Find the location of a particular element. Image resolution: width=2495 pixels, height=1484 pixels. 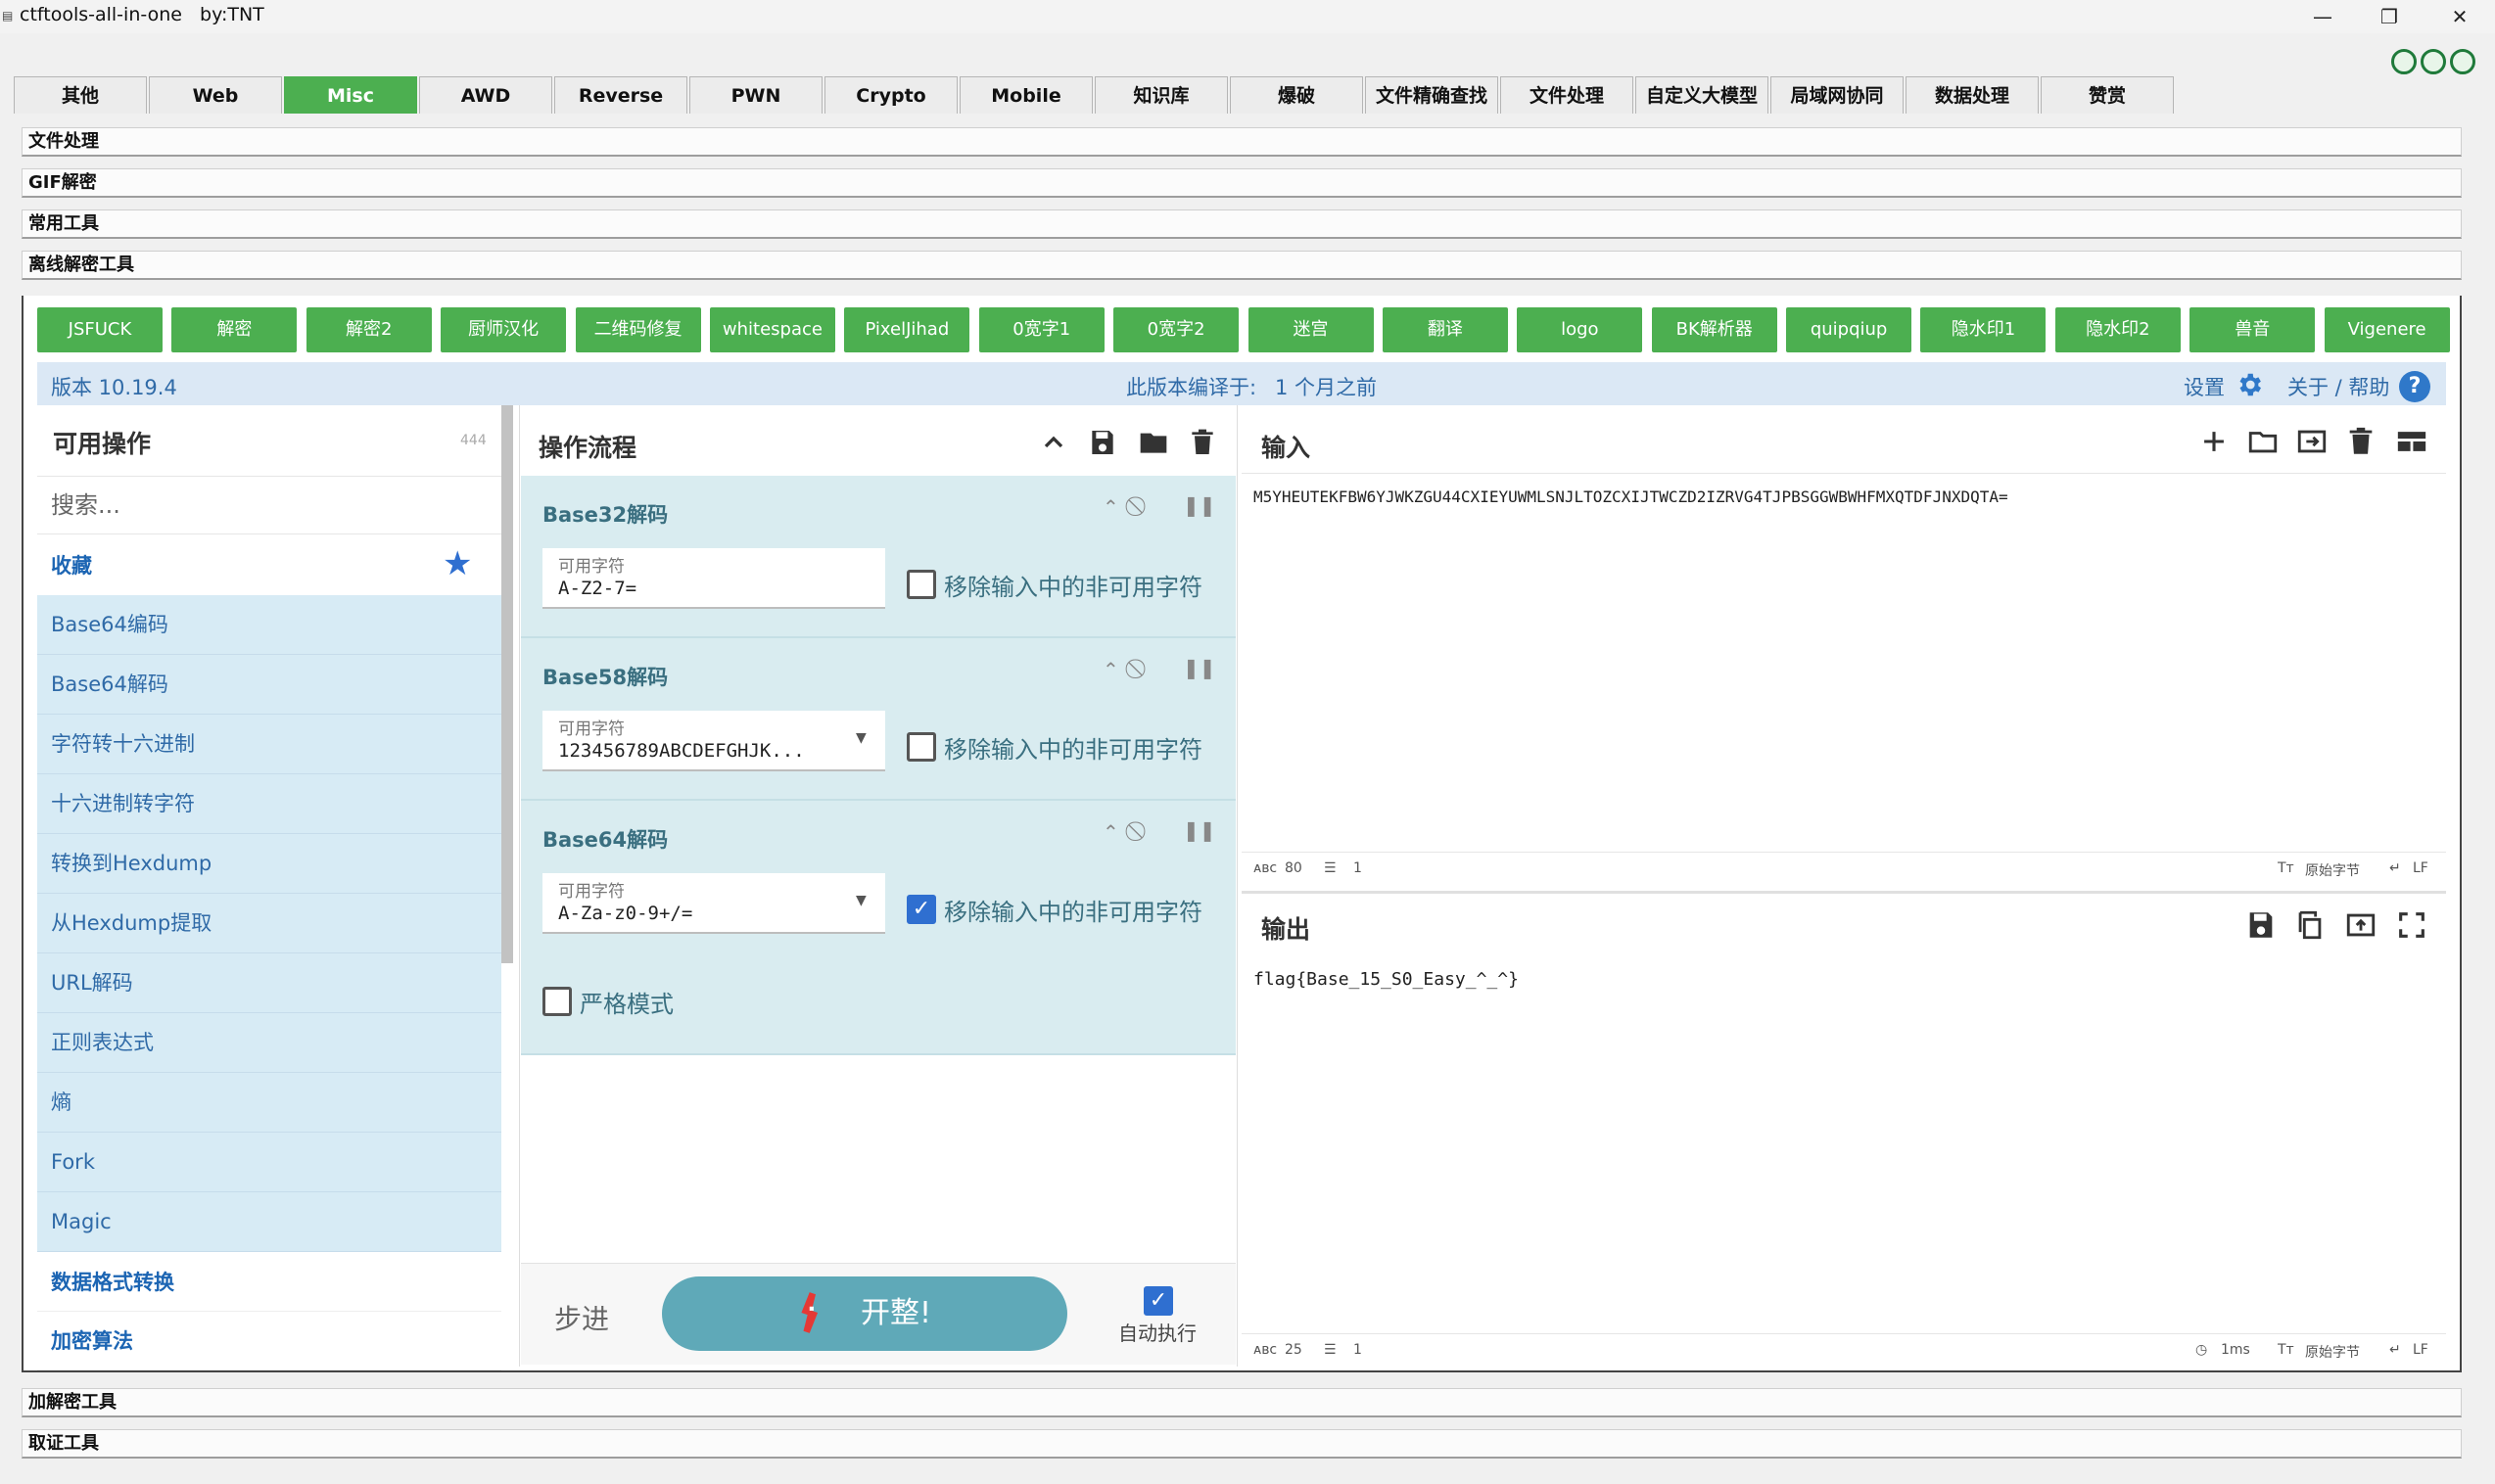

operation-item: 熵 is located at coordinates (269, 1103).